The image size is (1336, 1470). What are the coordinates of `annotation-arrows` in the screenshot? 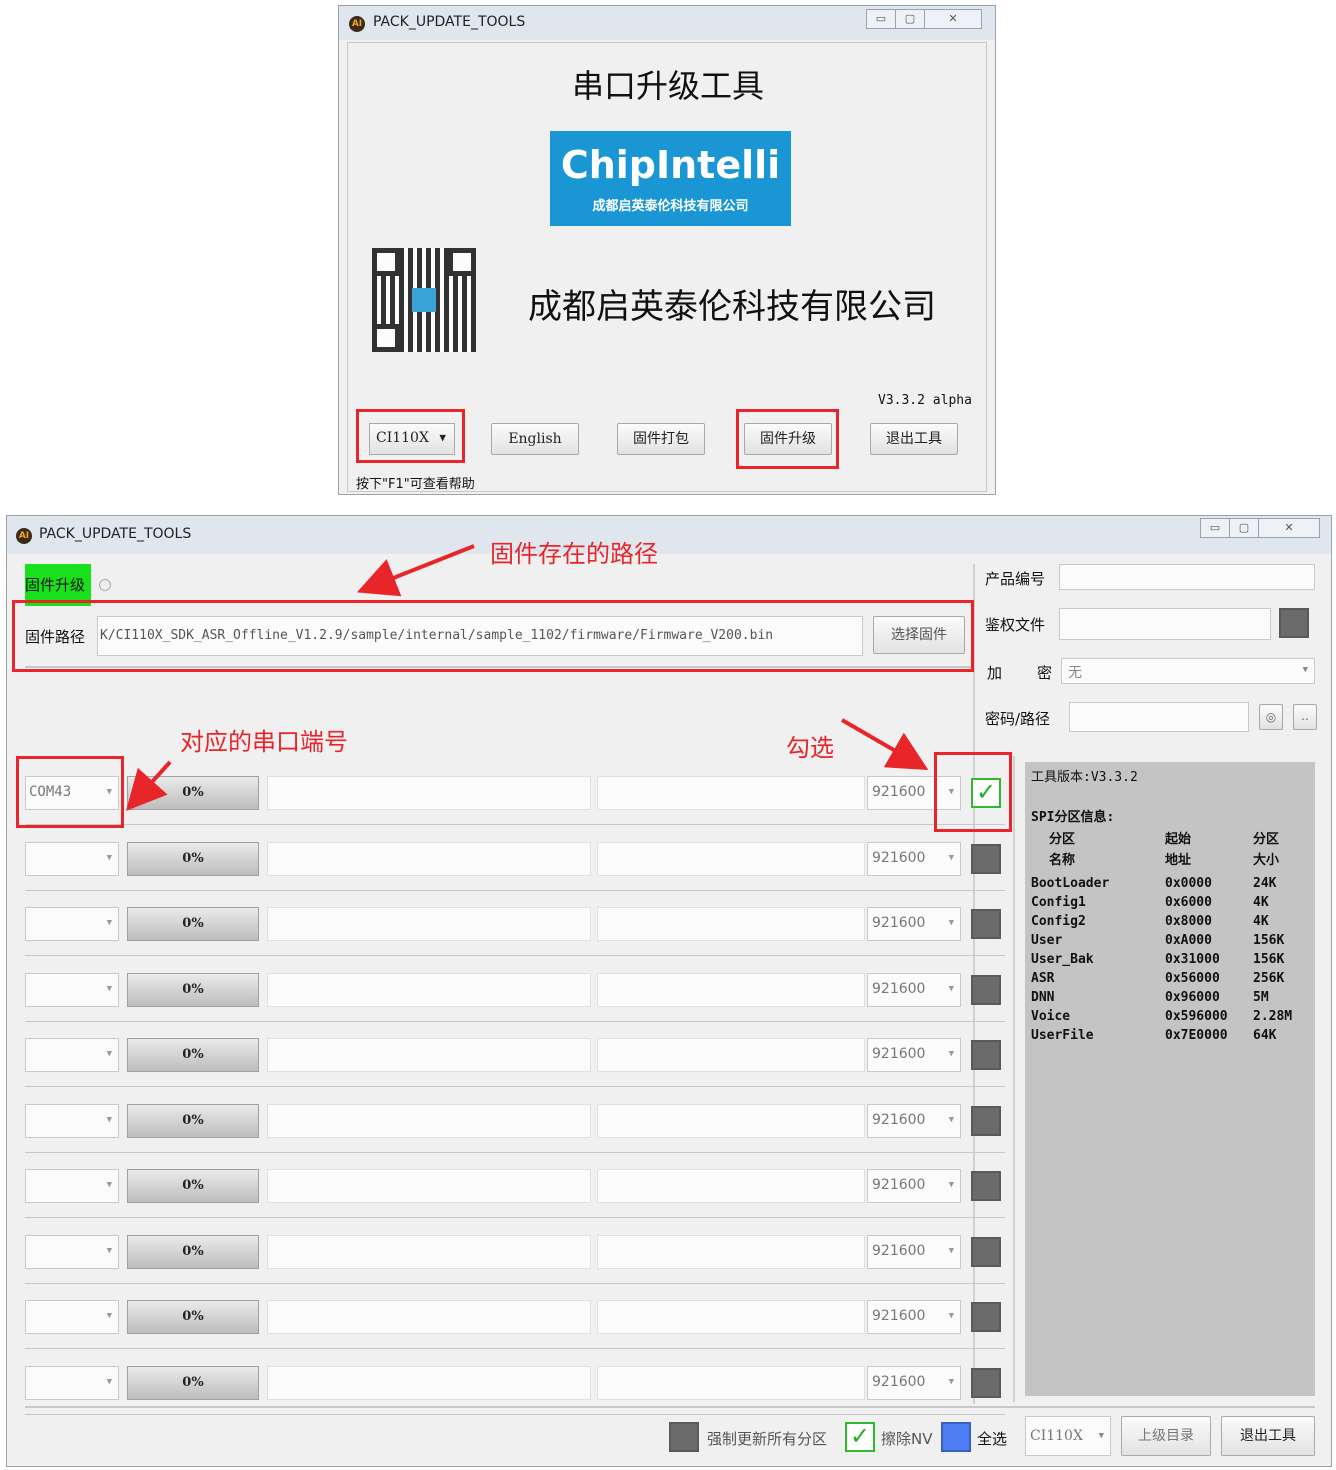 It's located at (527, 677).